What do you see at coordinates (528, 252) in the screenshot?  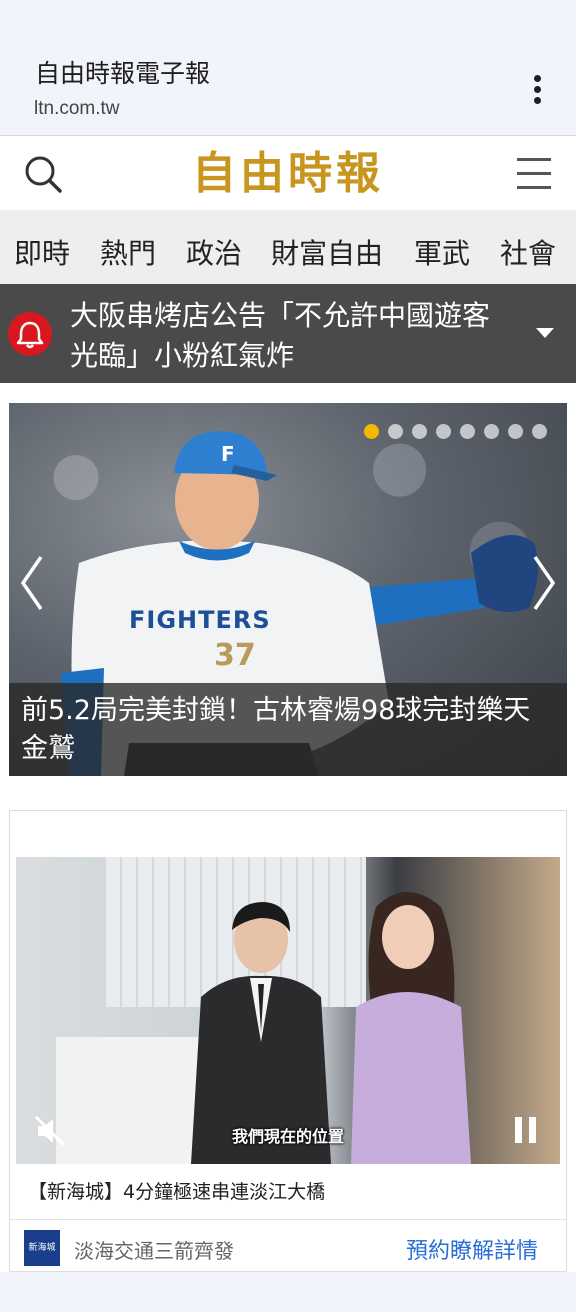 I see `nav-item-society: 社會` at bounding box center [528, 252].